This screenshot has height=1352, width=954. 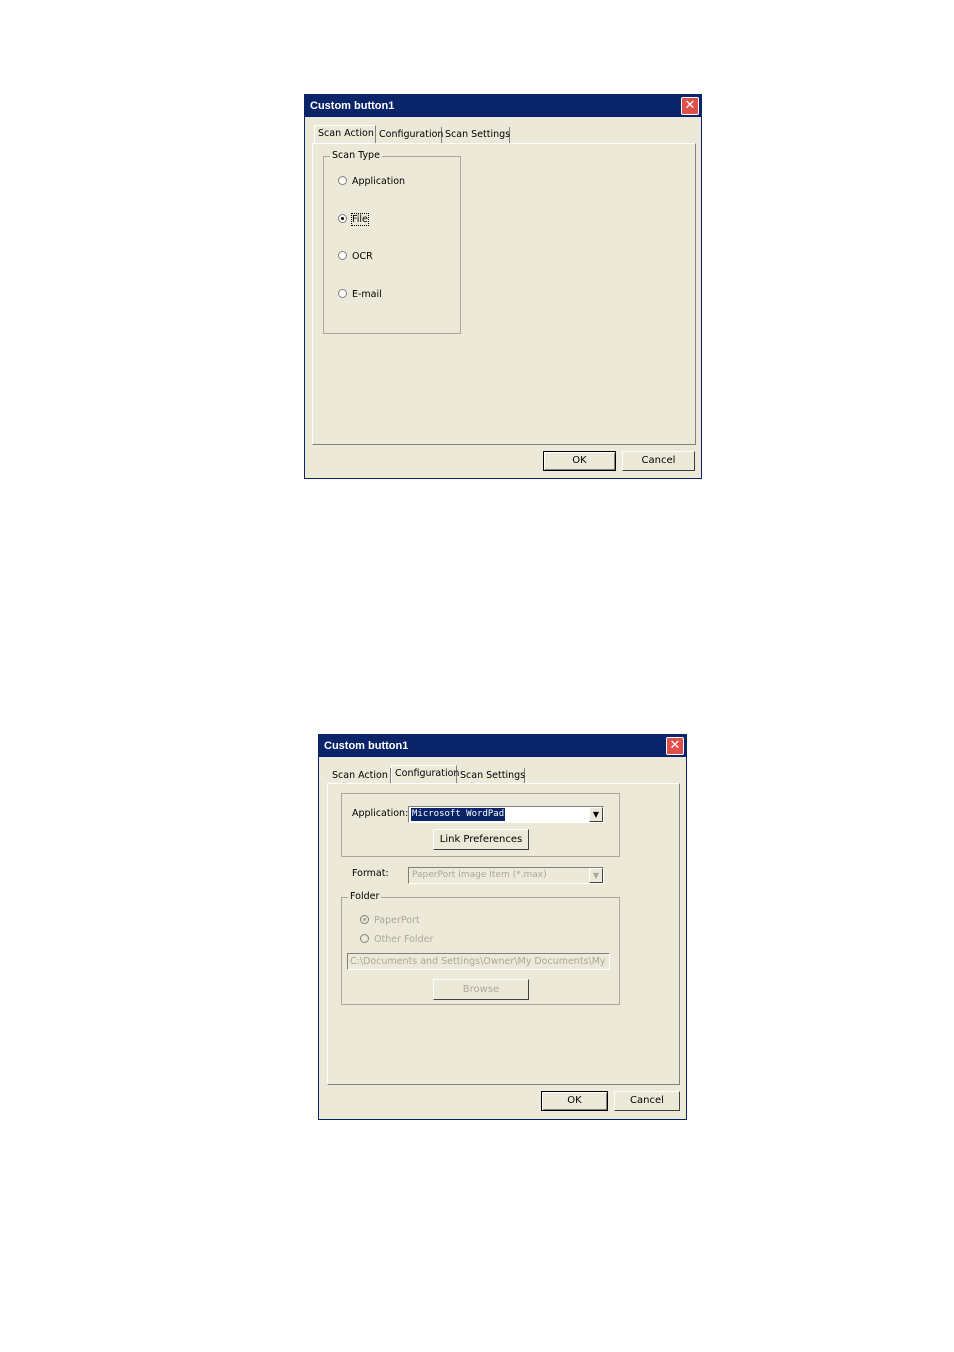 I want to click on radio-application-label: Application, so click(x=379, y=181).